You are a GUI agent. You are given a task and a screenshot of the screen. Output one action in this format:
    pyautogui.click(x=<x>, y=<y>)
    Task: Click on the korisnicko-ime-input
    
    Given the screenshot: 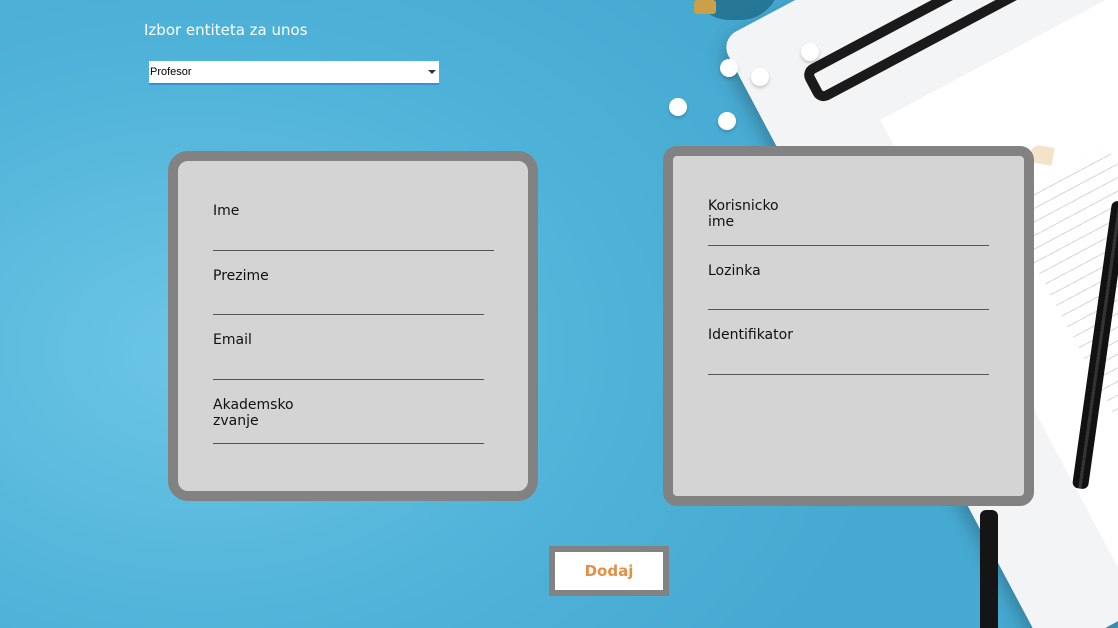 What is the action you would take?
    pyautogui.click(x=848, y=245)
    